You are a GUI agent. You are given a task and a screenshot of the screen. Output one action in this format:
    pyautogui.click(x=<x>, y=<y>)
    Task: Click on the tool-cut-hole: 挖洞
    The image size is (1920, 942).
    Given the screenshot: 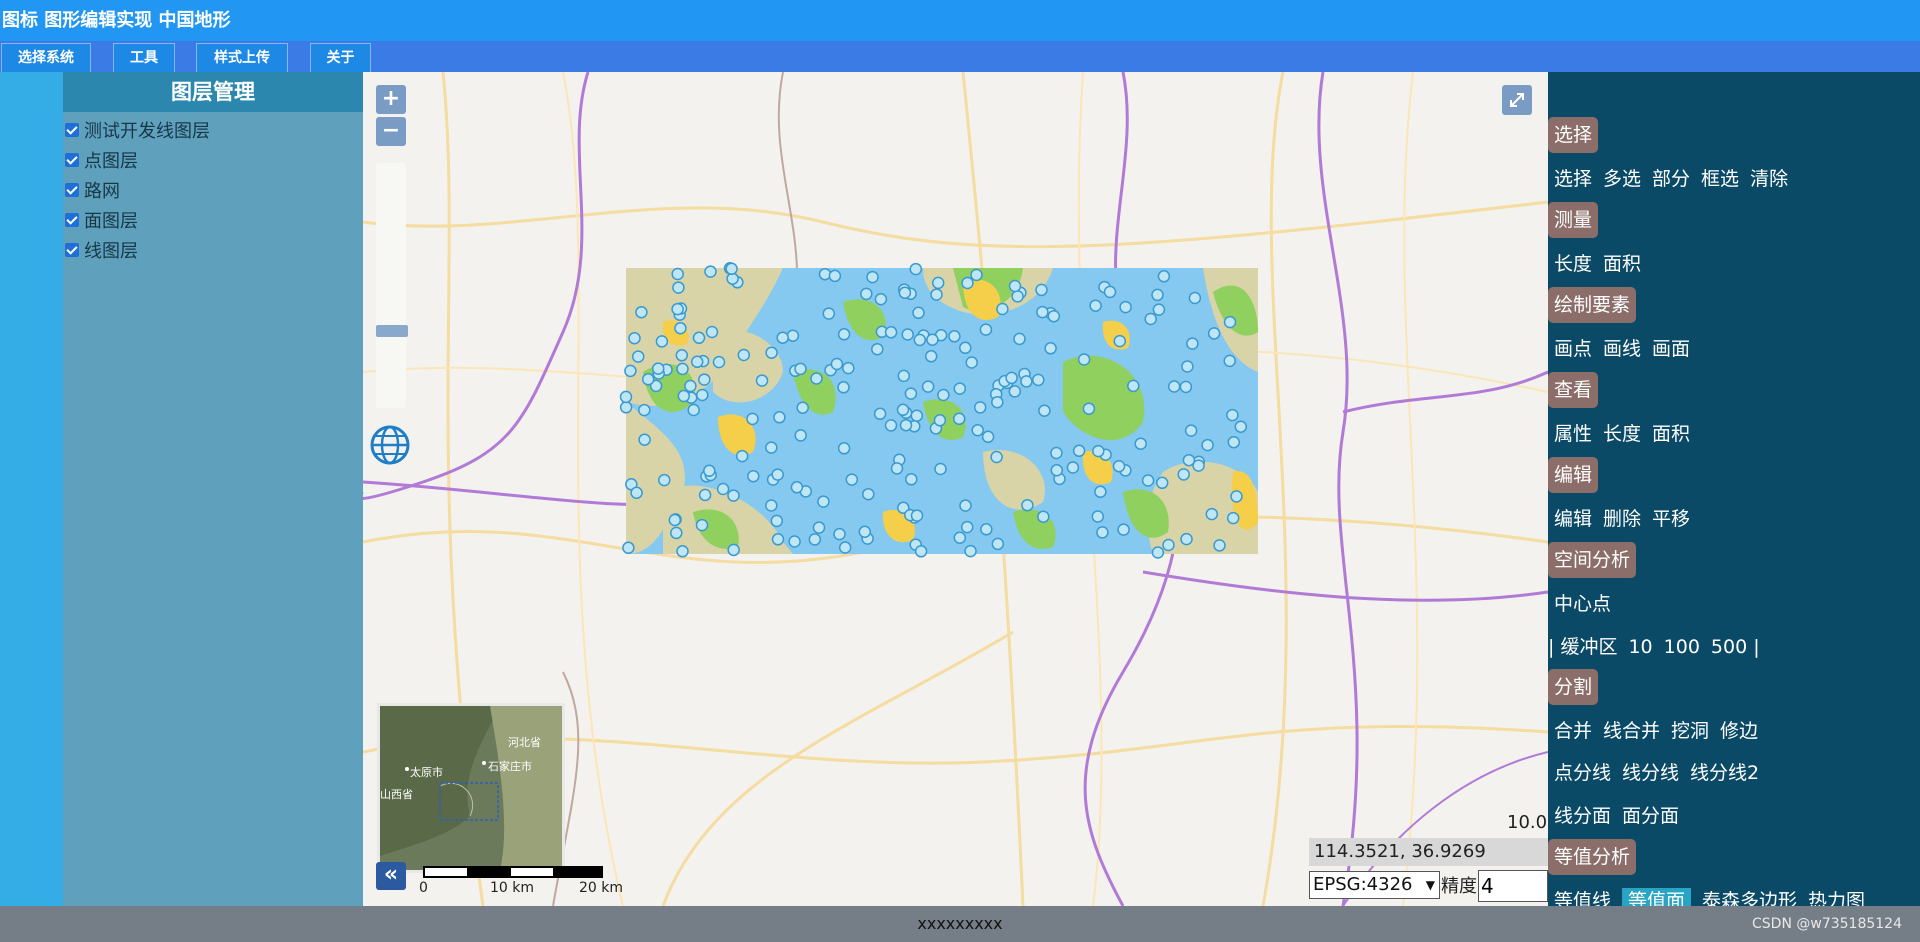 What is the action you would take?
    pyautogui.click(x=1690, y=731)
    